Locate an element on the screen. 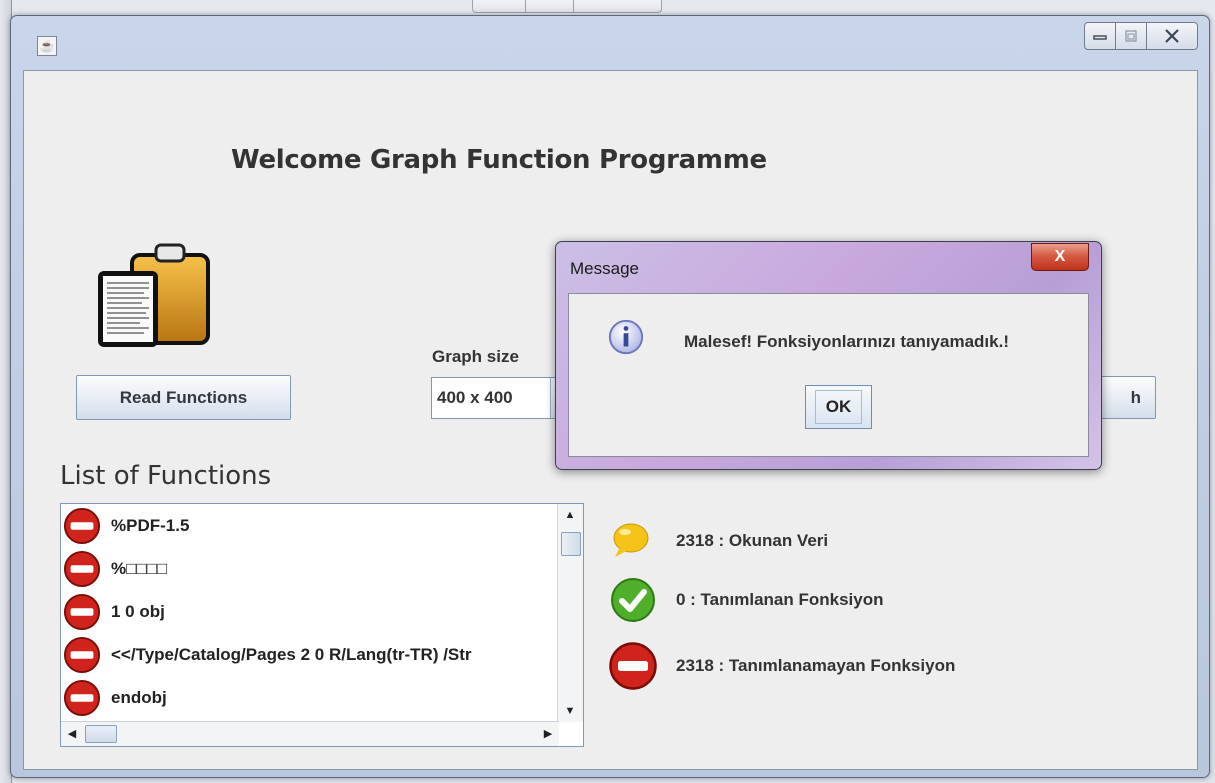 This screenshot has height=783, width=1215. scroll-up-icon: ▲ is located at coordinates (570, 515).